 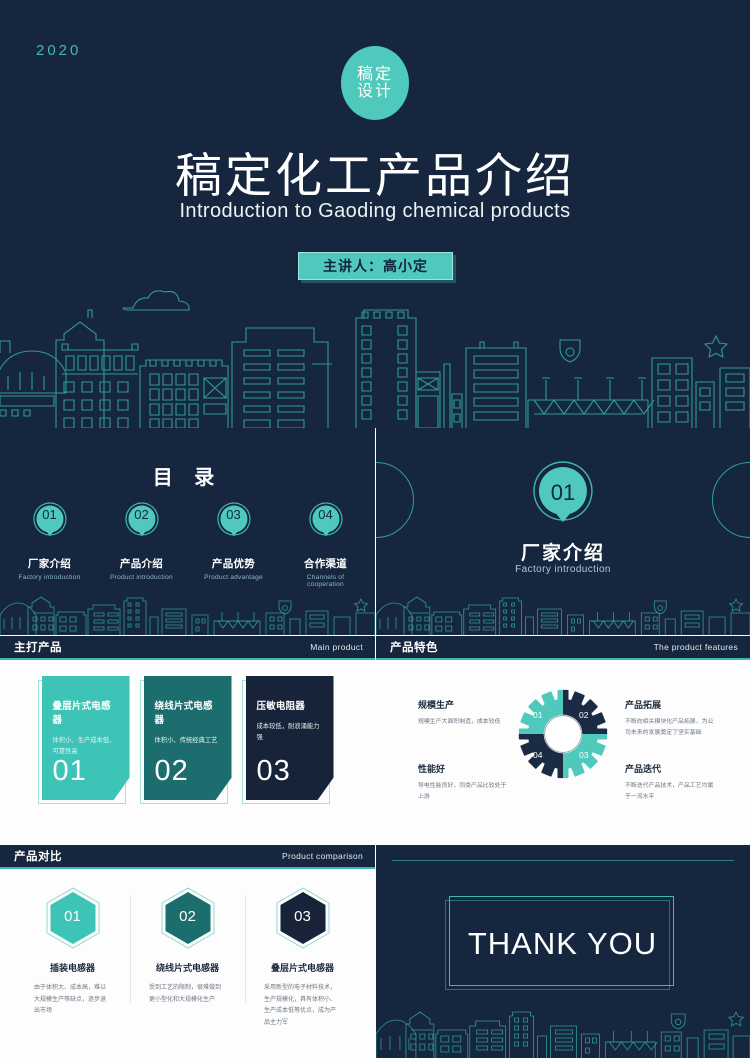 What do you see at coordinates (302, 968) in the screenshot?
I see `comparison-title: 叠层片式电感器` at bounding box center [302, 968].